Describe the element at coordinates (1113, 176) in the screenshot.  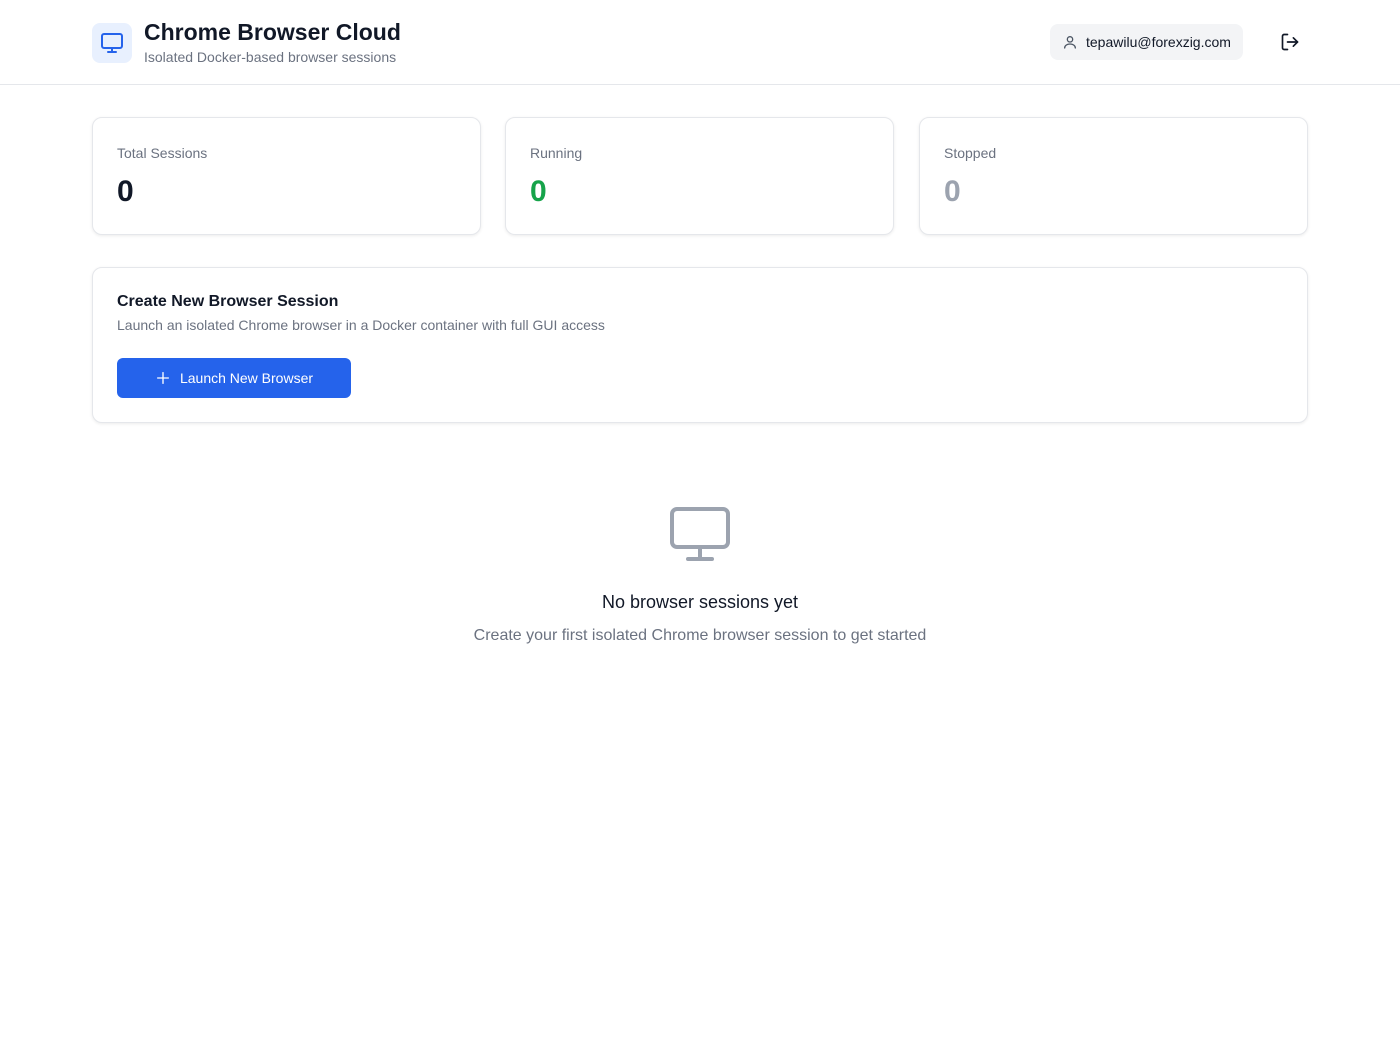
I see `stat-card-stopped: Stopped 0` at that location.